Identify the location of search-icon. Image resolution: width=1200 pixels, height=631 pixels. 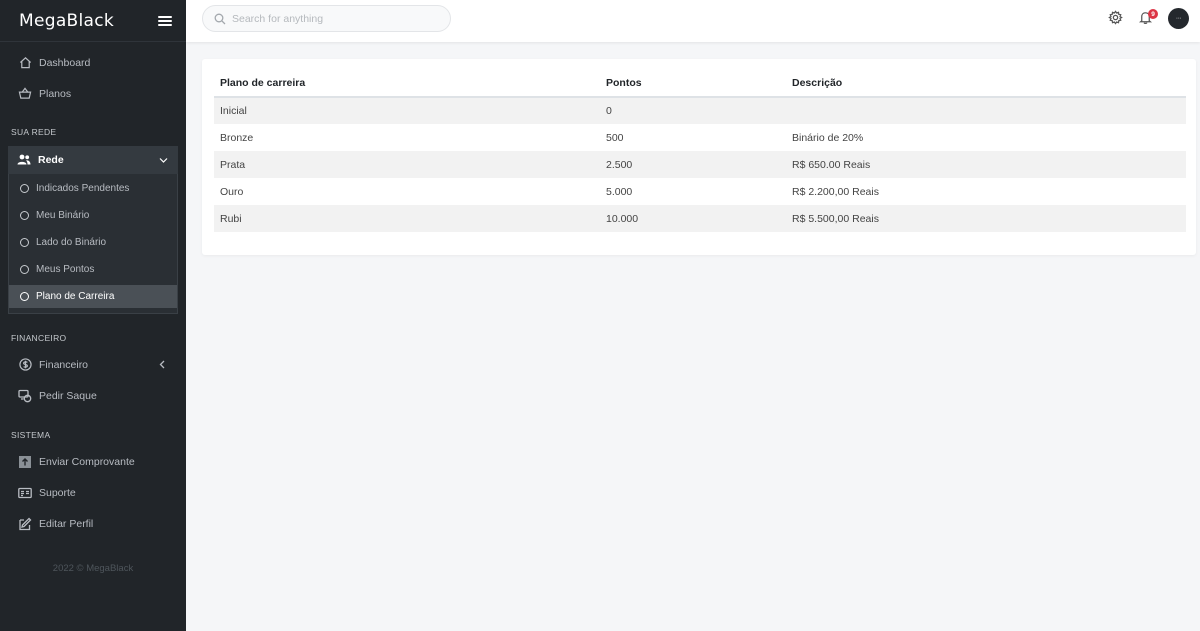
(223, 19).